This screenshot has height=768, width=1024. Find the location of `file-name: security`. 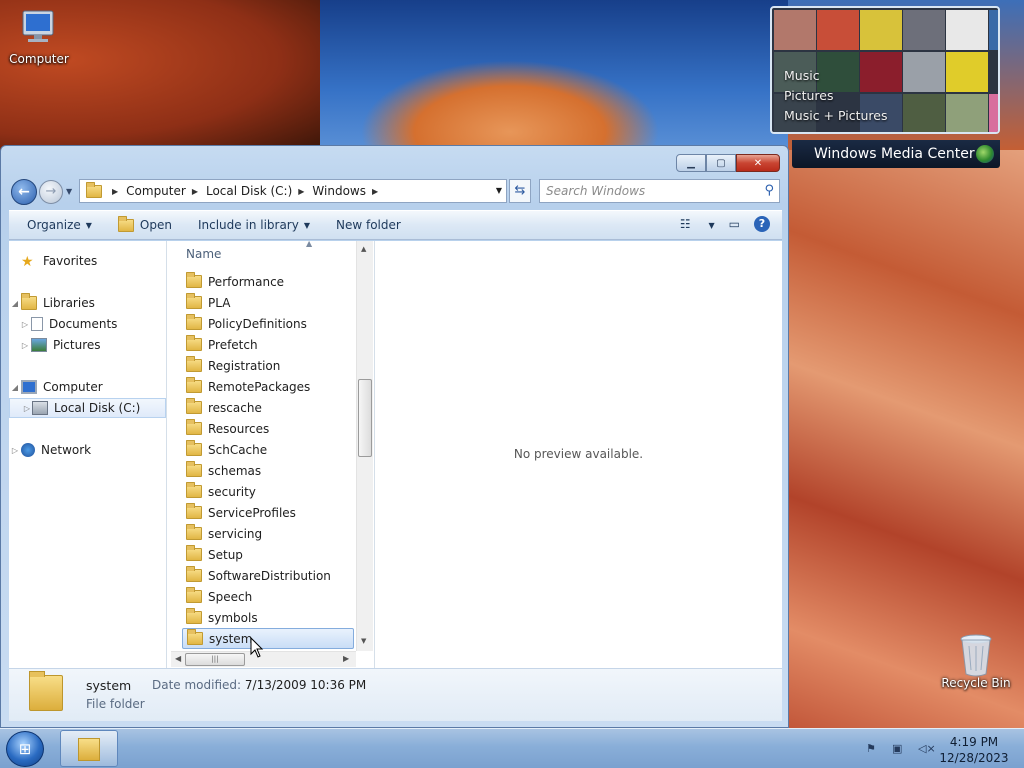

file-name: security is located at coordinates (232, 491).